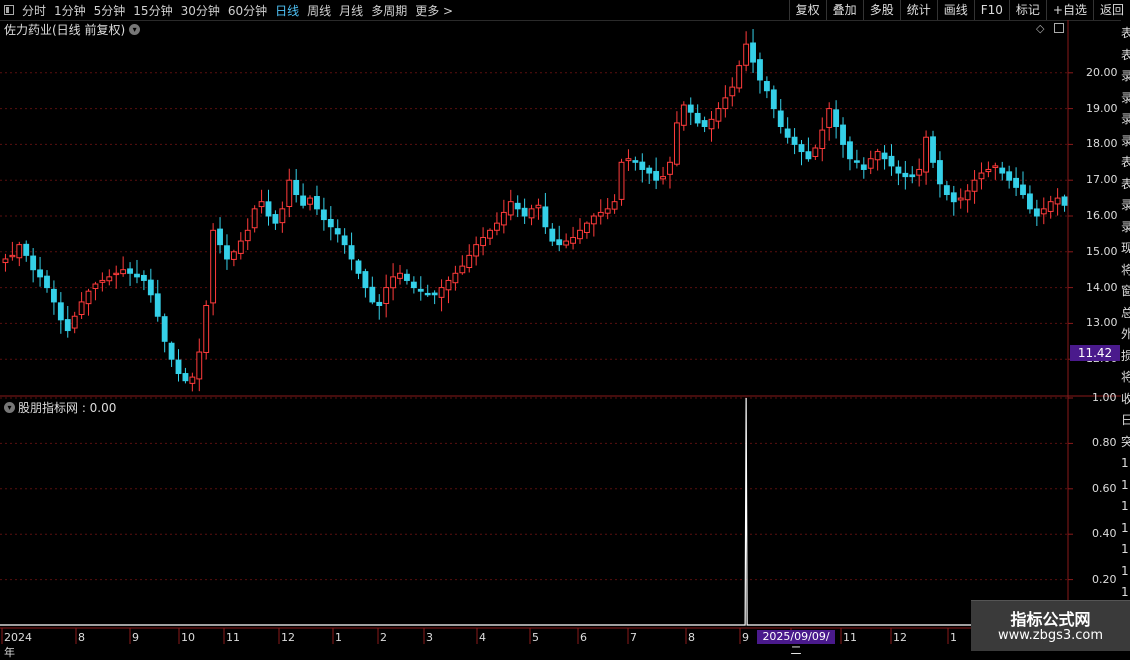 This screenshot has width=1130, height=660. What do you see at coordinates (850, 637) in the screenshot?
I see `x-tick-label: 11` at bounding box center [850, 637].